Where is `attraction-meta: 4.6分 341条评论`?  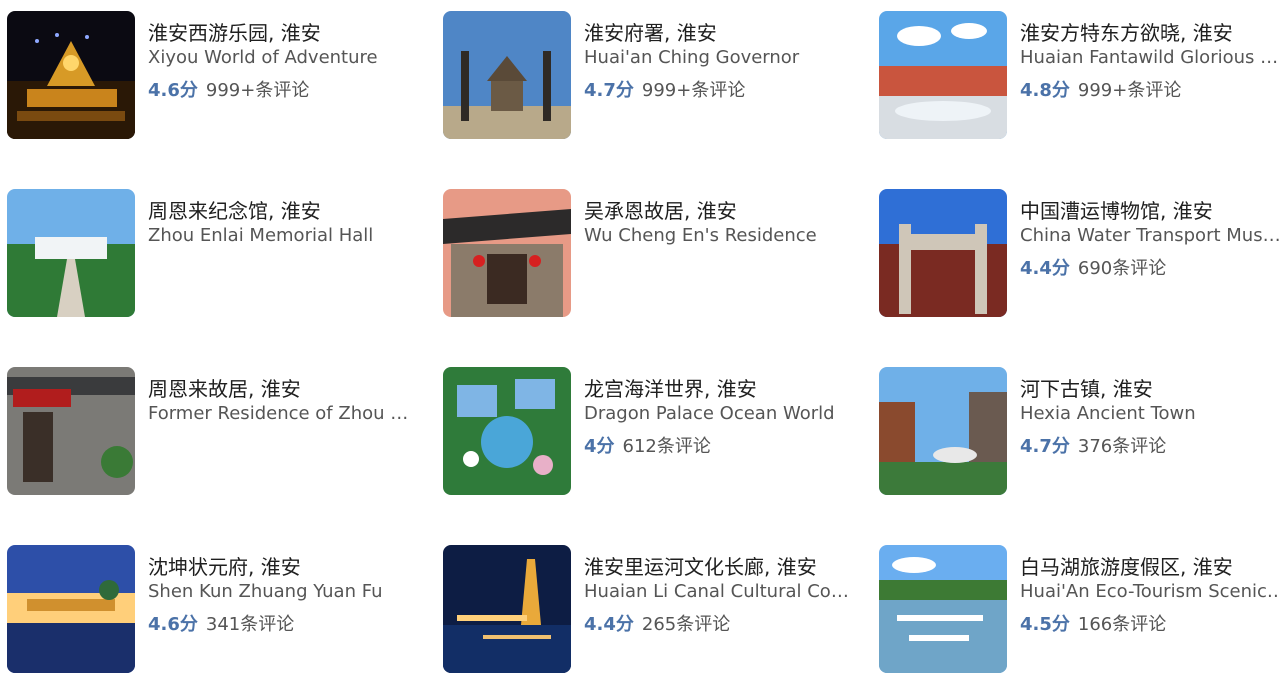
attraction-meta: 4.6分 341条评论 is located at coordinates (221, 623).